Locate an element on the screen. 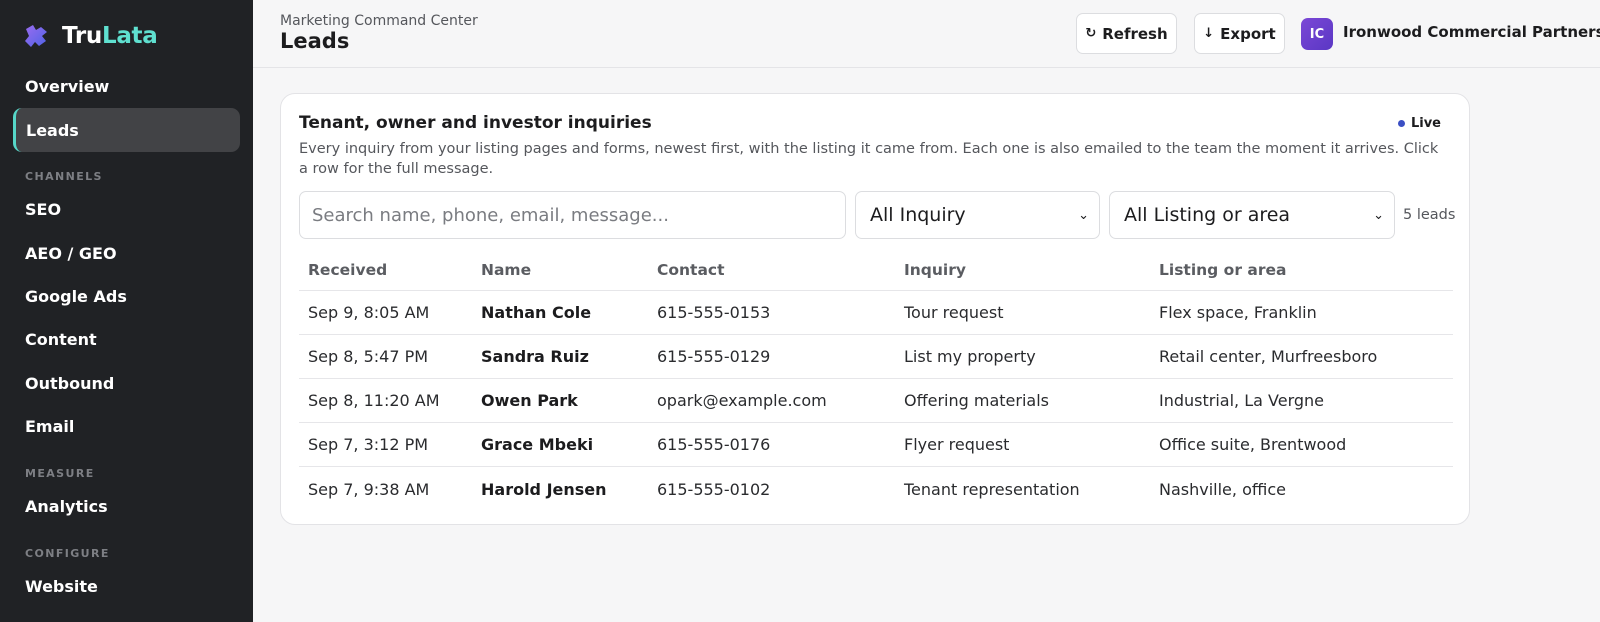  column-header-name: Name is located at coordinates (560, 270).